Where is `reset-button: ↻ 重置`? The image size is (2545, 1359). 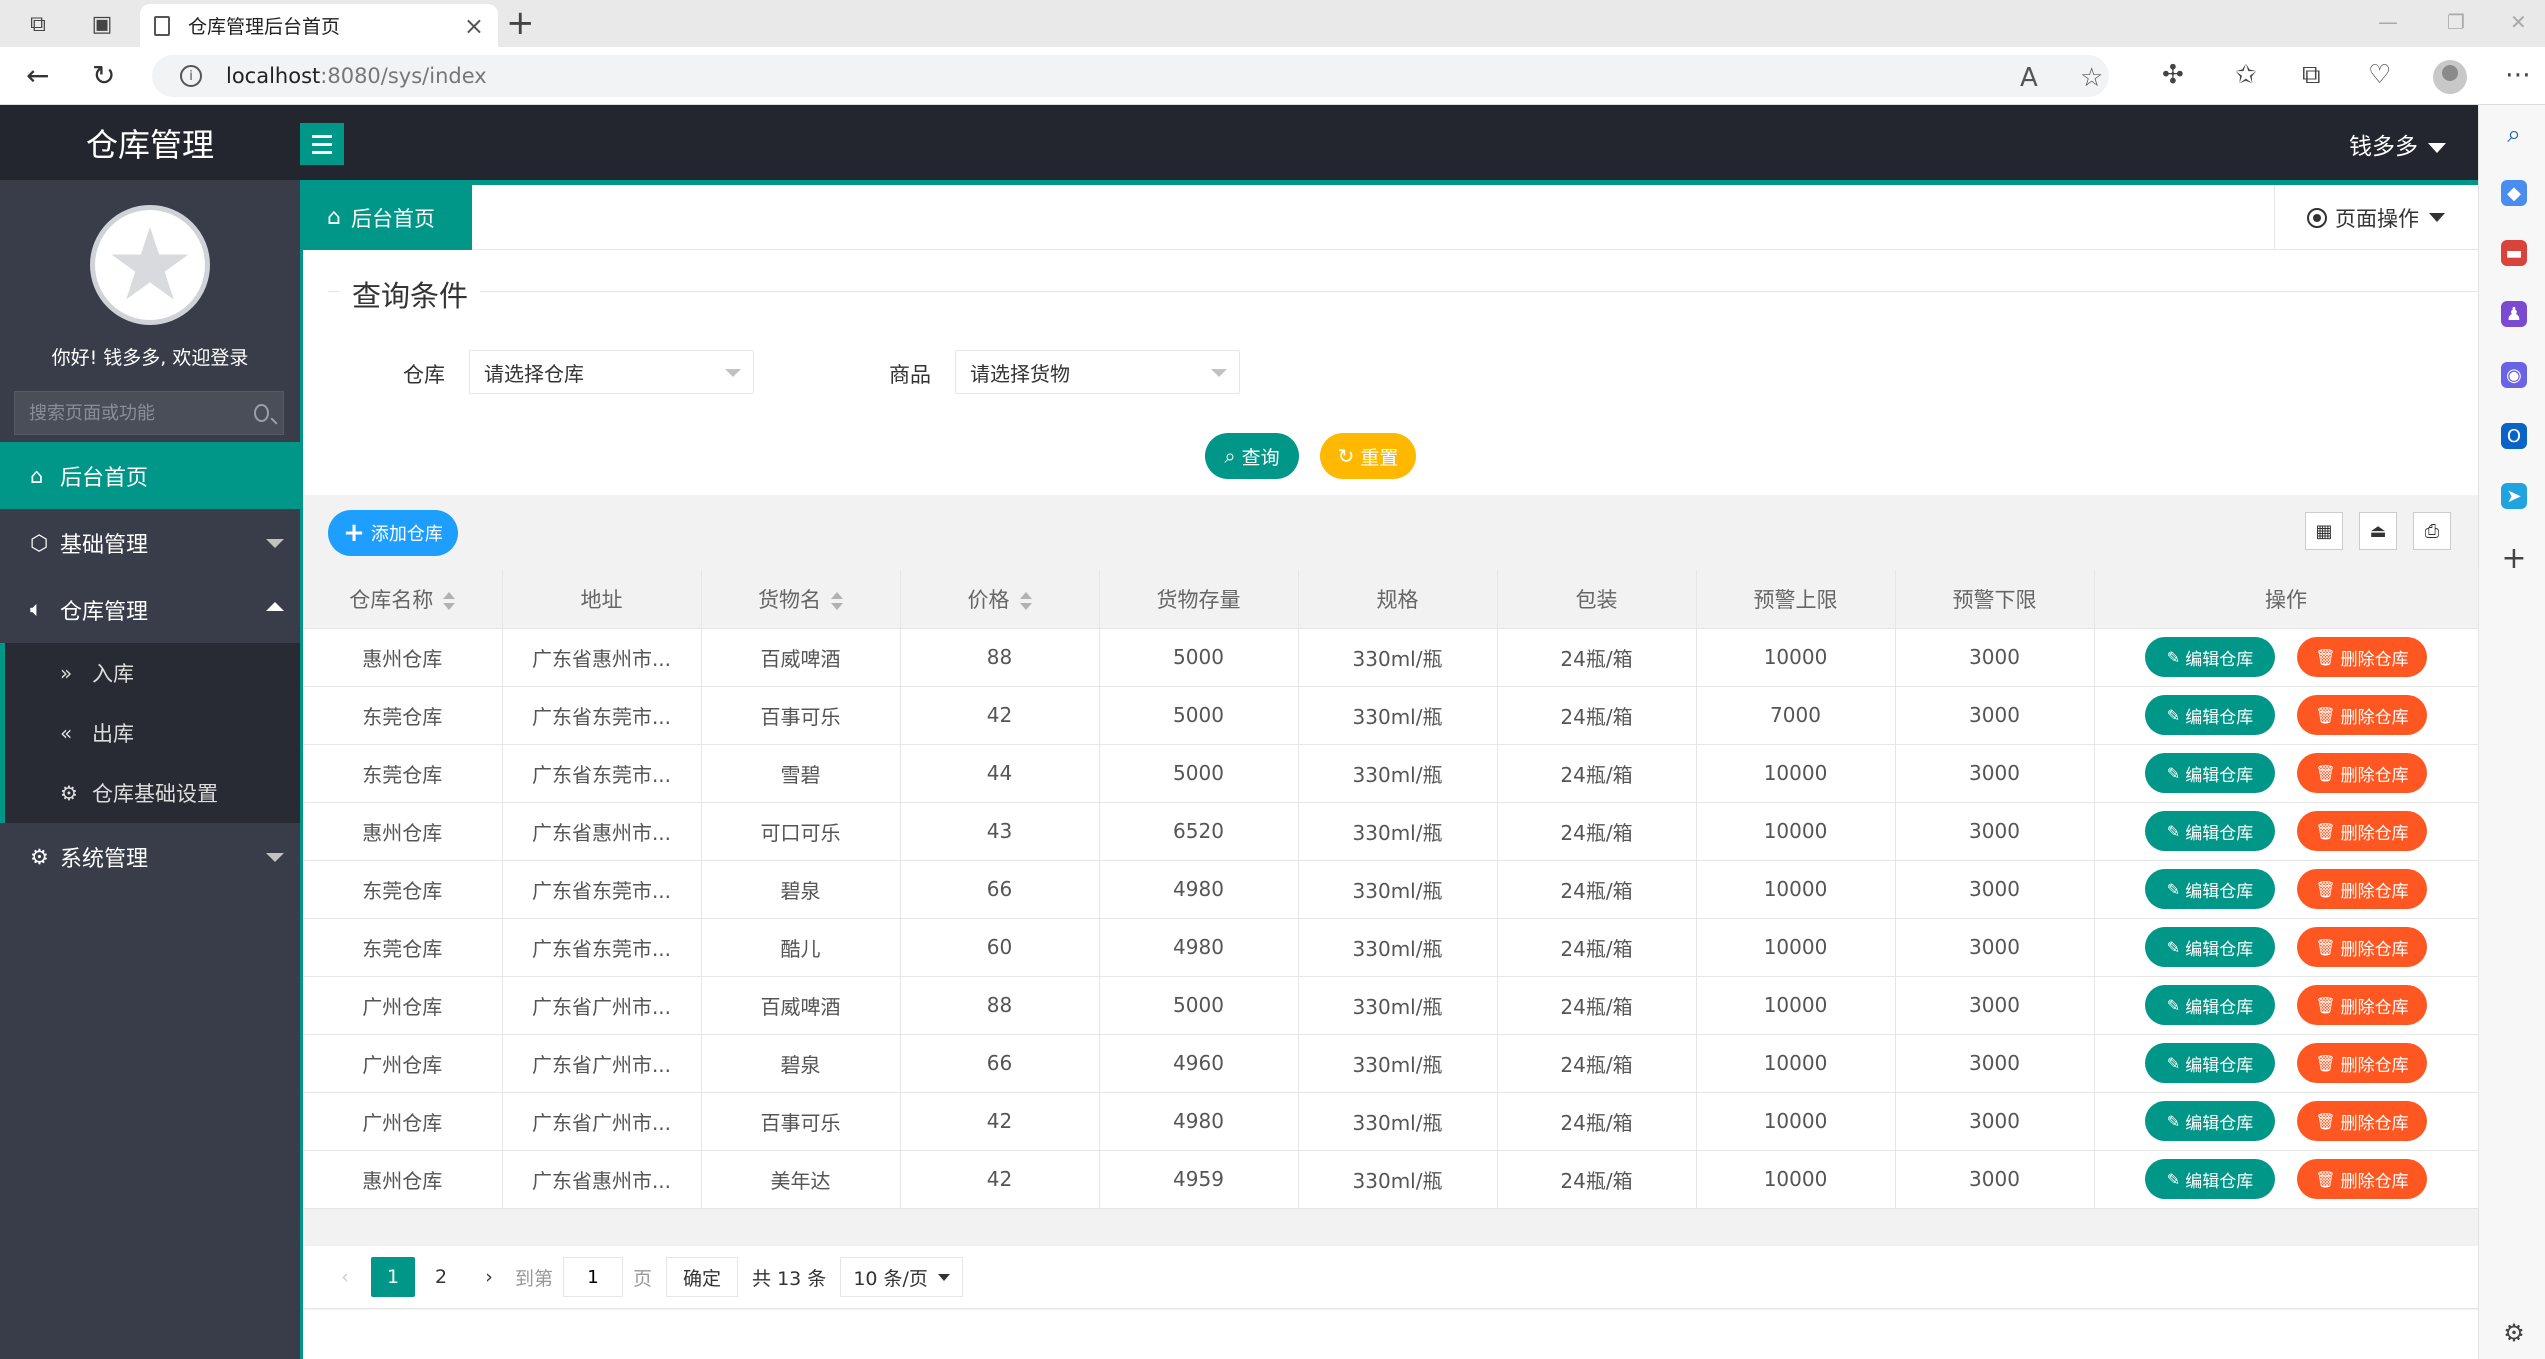
reset-button: ↻ 重置 is located at coordinates (1368, 456).